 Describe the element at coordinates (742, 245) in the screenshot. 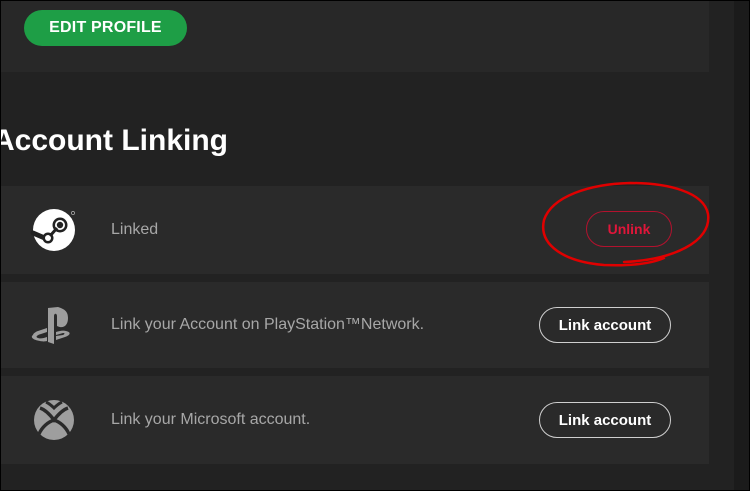

I see `scrollbar-track` at that location.